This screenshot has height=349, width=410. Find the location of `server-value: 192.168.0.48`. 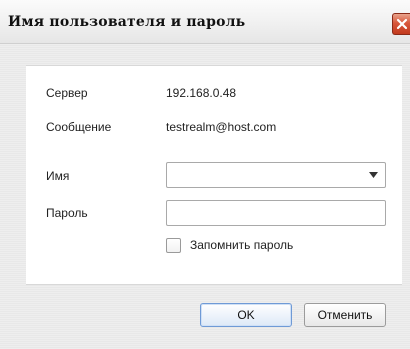

server-value: 192.168.0.48 is located at coordinates (201, 93).